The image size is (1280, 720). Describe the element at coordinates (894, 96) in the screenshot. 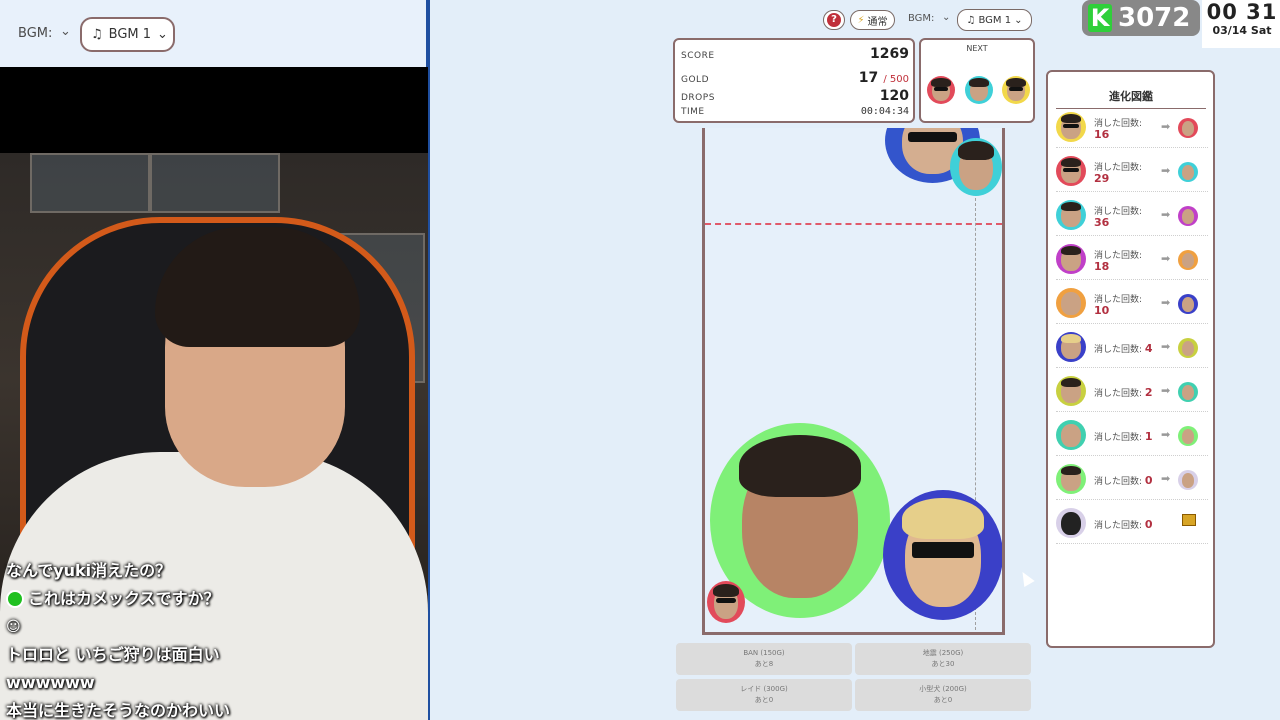

I see `drops-value: 120` at that location.